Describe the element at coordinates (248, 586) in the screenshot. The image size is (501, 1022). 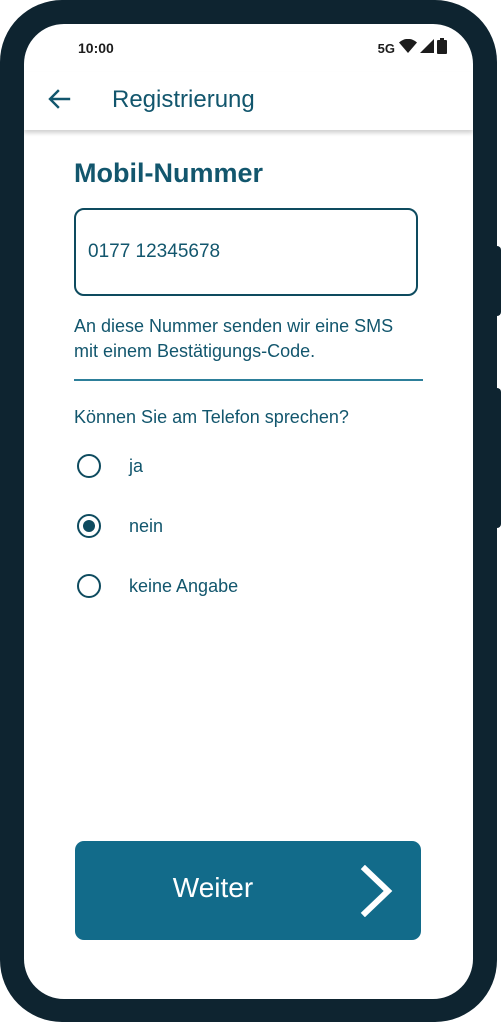
I see `radio-option-keine-angabe: keine Angabe` at that location.